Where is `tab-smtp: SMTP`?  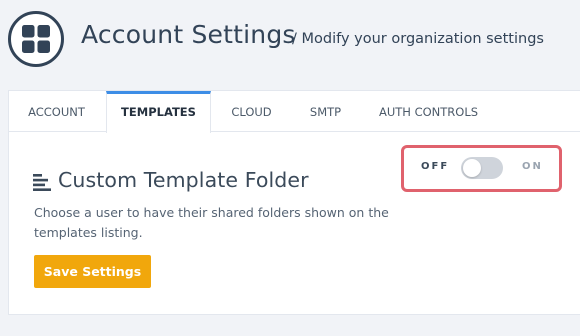
tab-smtp: SMTP is located at coordinates (325, 111).